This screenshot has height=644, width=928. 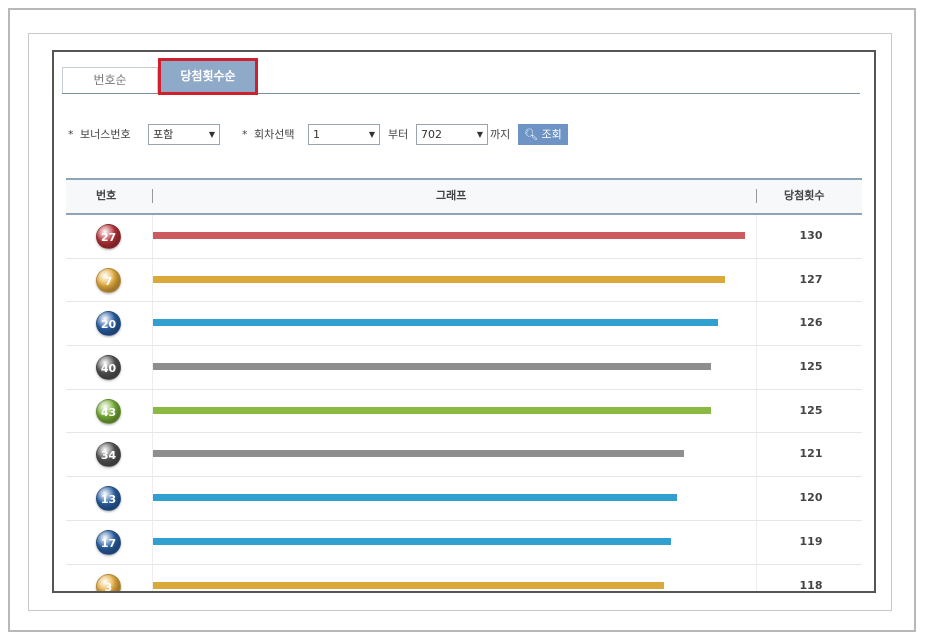 What do you see at coordinates (398, 134) in the screenshot?
I see `from-label: 부터` at bounding box center [398, 134].